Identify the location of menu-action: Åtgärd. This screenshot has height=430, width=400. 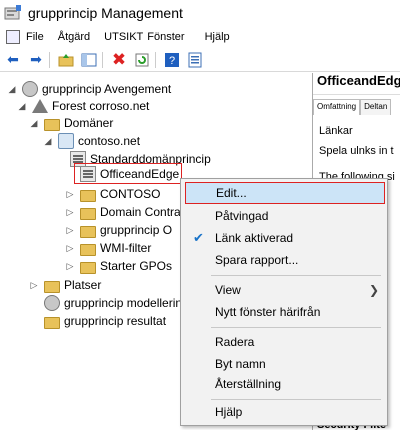
(74, 37).